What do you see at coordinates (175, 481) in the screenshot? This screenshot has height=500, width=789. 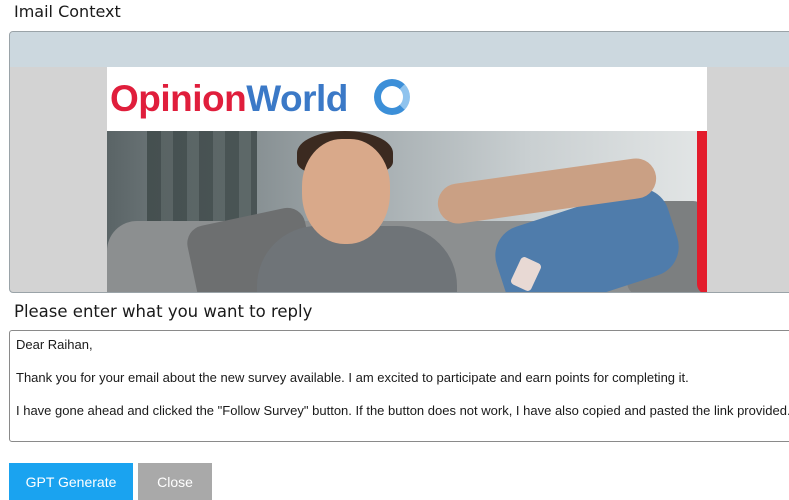 I see `close-button: Close` at bounding box center [175, 481].